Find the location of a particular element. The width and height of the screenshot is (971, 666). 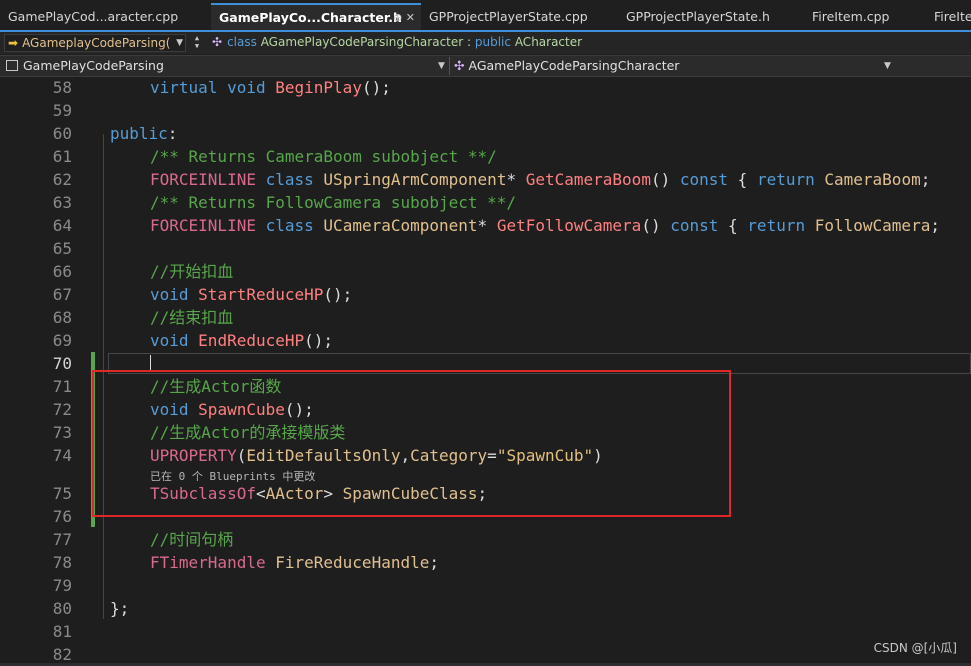

code-line: 71 //生成Actor函数 is located at coordinates (485, 386).